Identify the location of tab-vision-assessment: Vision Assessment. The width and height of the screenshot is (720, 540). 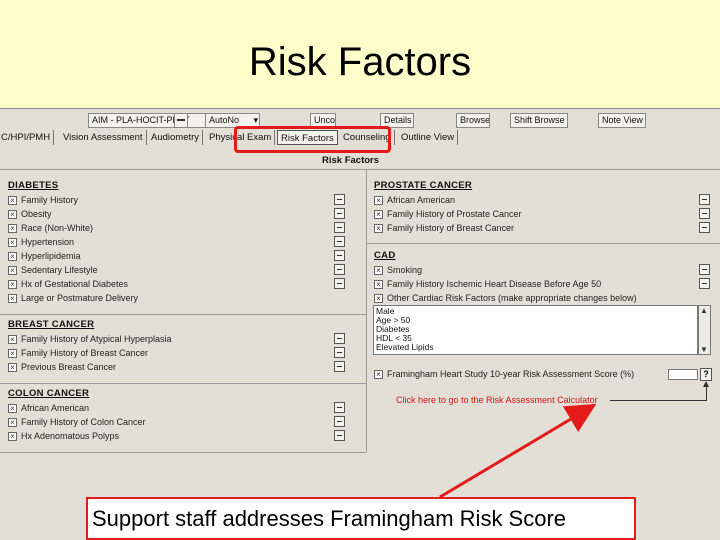
(103, 137).